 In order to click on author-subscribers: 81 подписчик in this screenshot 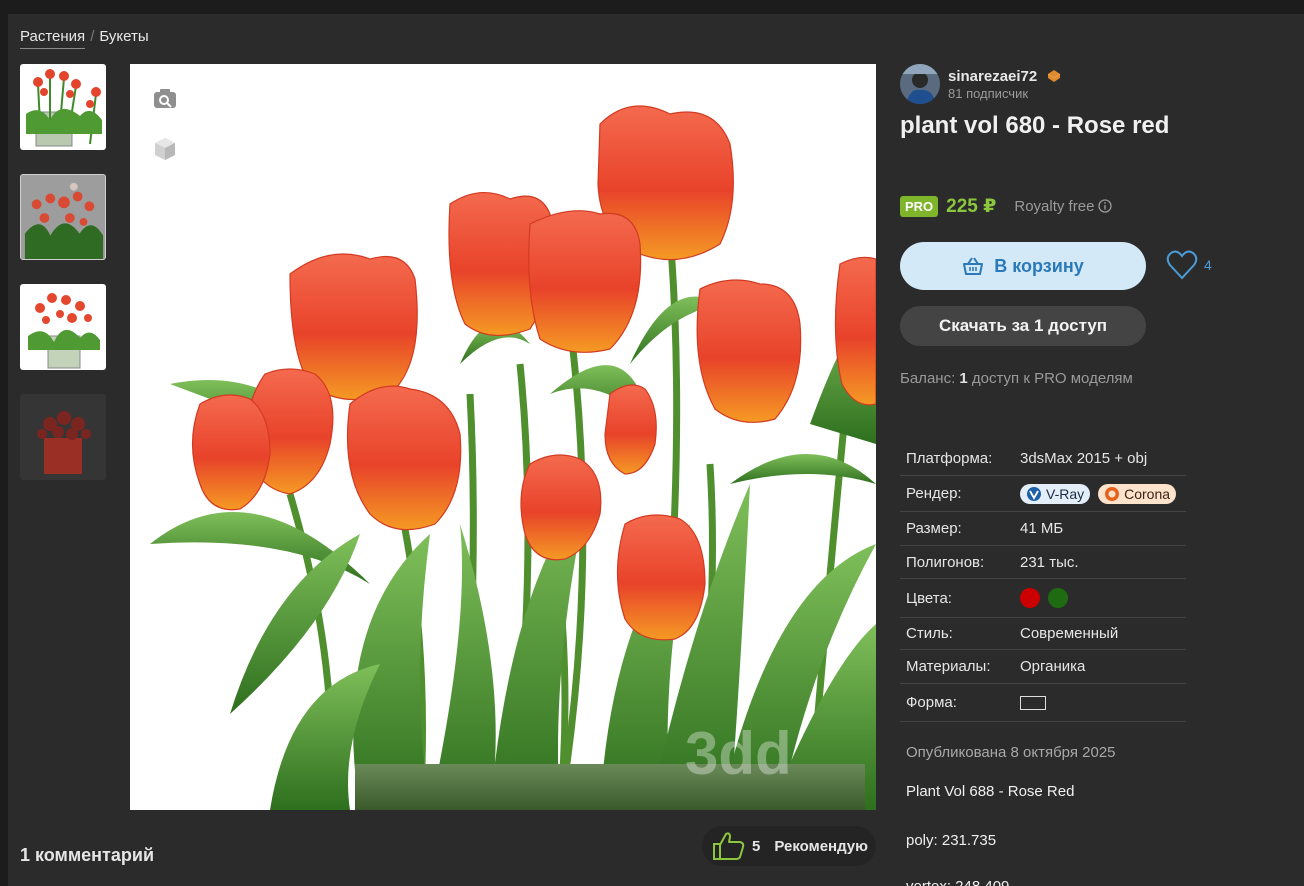, I will do `click(988, 93)`.